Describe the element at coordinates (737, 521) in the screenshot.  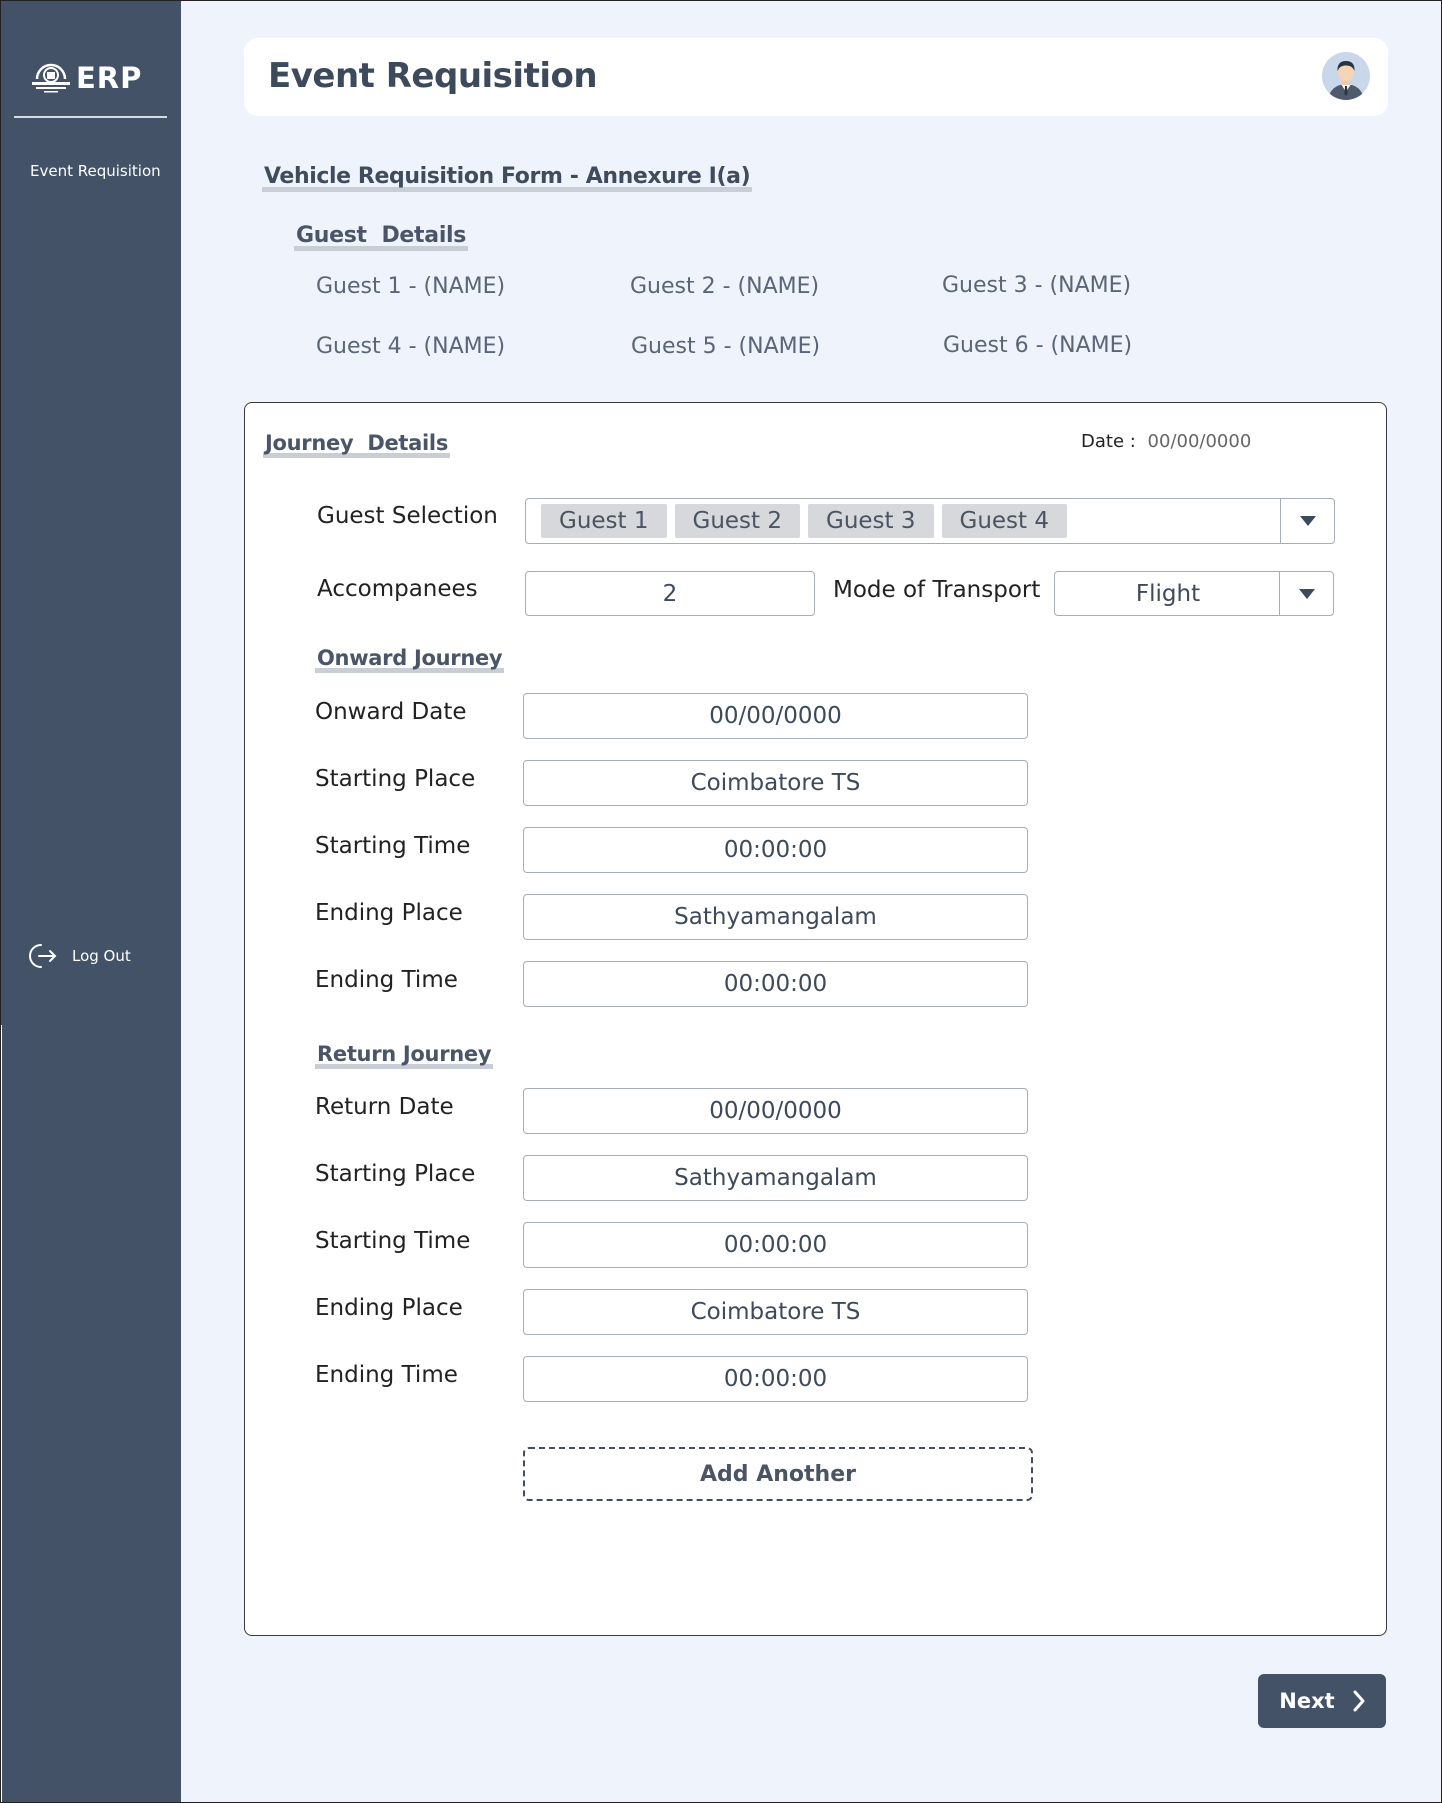
I see `guest-chip: Guest 2` at that location.